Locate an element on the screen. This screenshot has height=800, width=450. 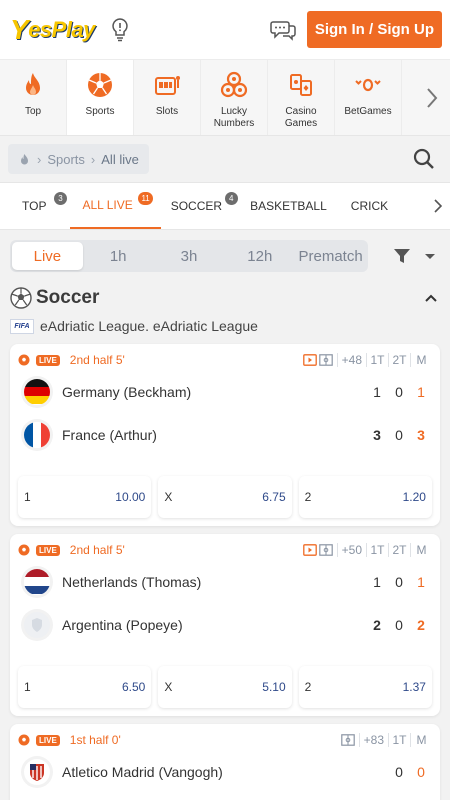
cards-icon is located at coordinates (301, 85).